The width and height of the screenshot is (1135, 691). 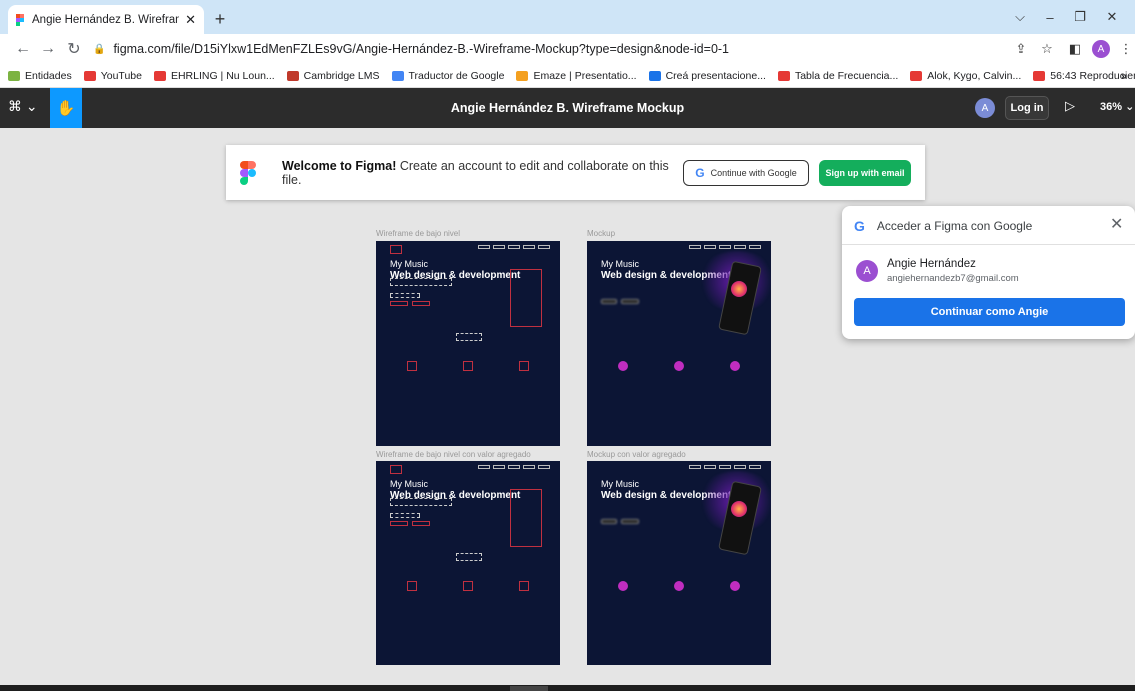 I want to click on browser-menu-icon: ⋮, so click(x=1125, y=49).